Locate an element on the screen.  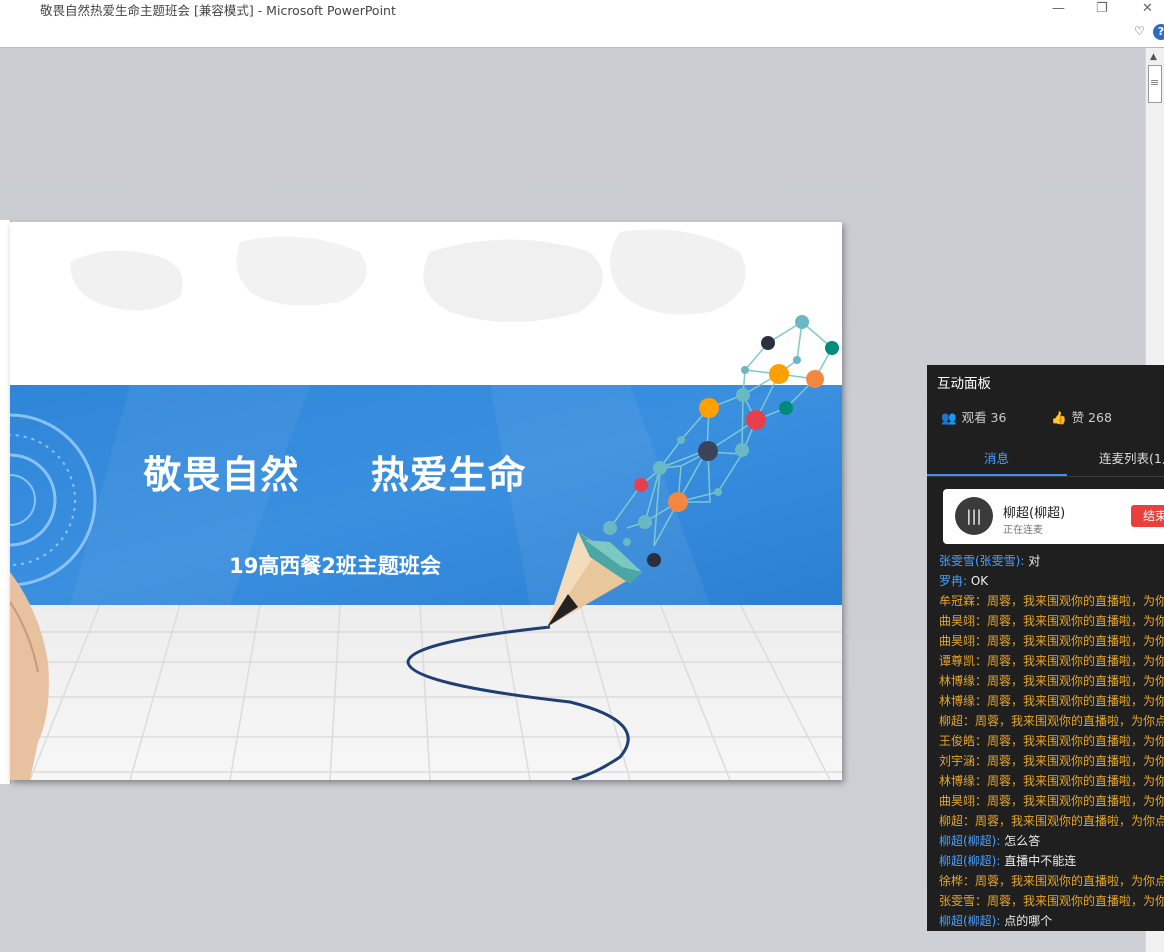
scroll-up-icon: ▲ is located at coordinates (1153, 57).